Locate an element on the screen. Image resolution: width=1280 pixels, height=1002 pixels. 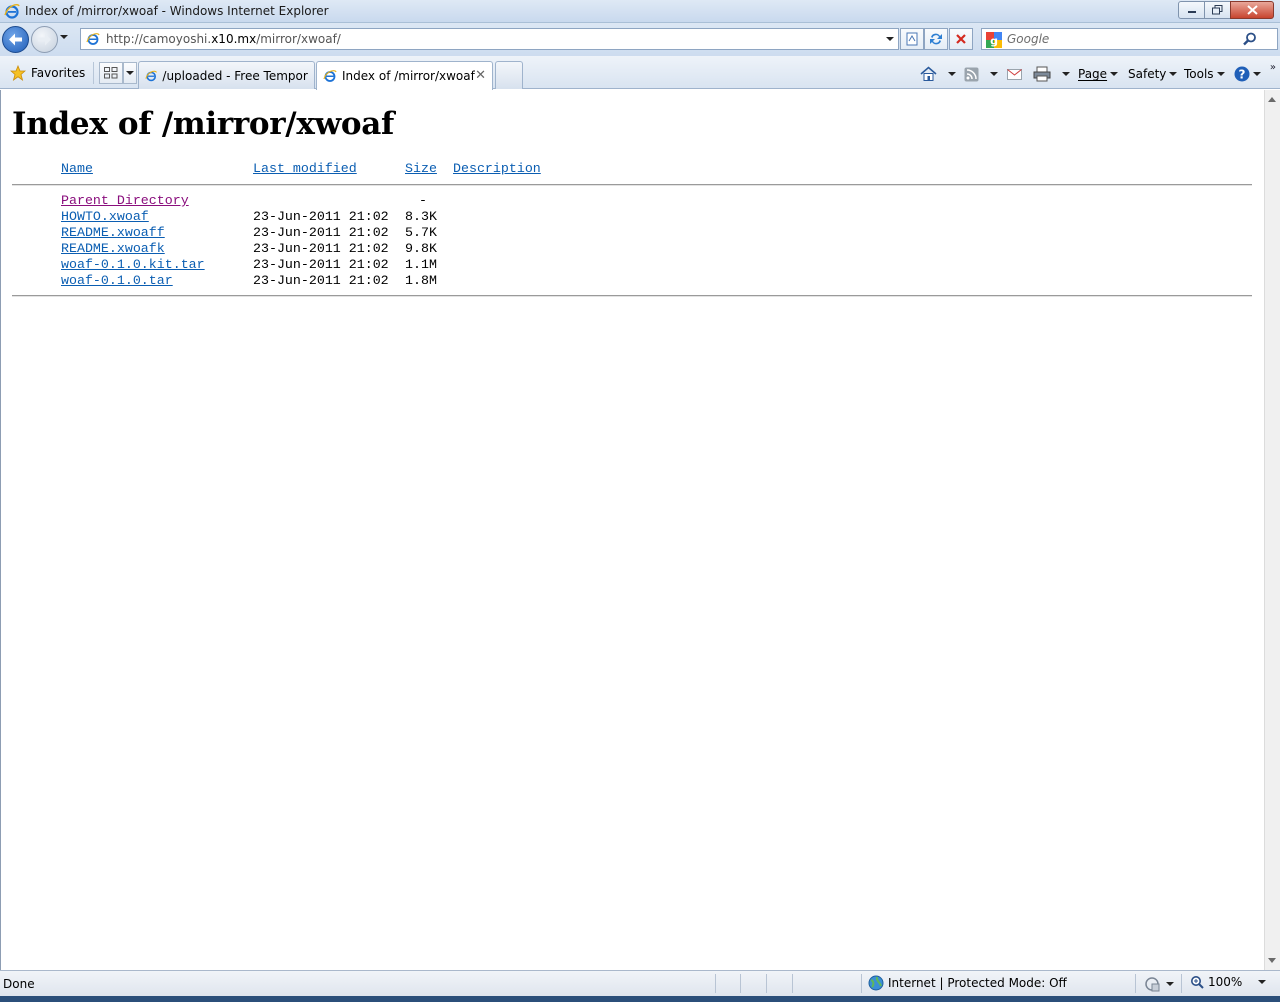
feed-icon is located at coordinates (971, 74).